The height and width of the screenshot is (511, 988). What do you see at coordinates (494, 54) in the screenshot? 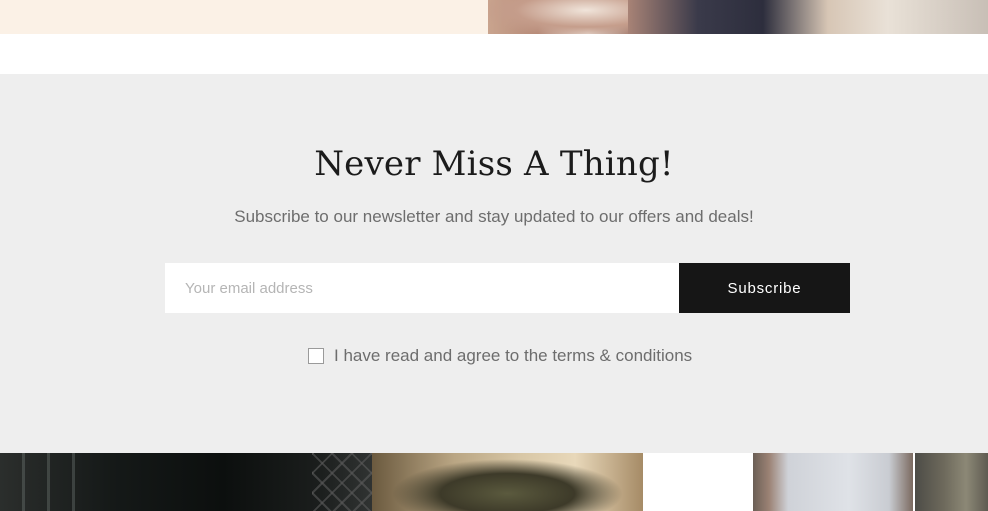
I see `section-spacer` at bounding box center [494, 54].